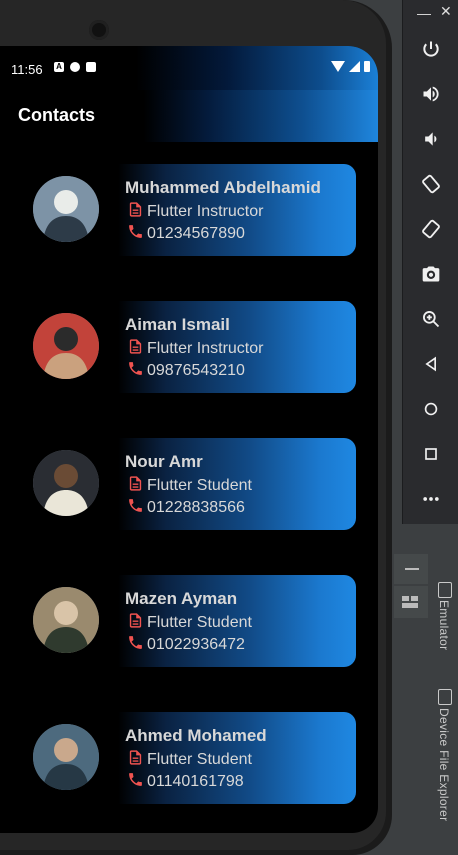 This screenshot has height=855, width=458. I want to click on overview-icon, so click(431, 454).